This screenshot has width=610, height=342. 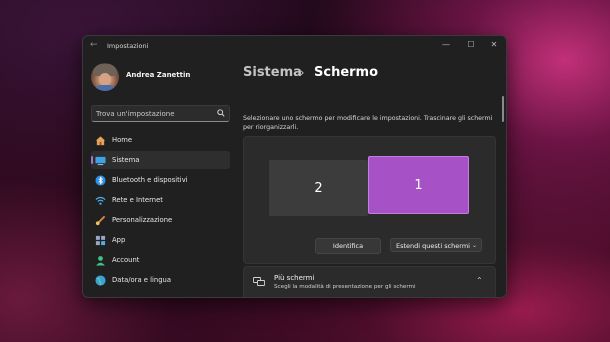 I want to click on sidebar-item-network: Rete e Internet, so click(x=160, y=200).